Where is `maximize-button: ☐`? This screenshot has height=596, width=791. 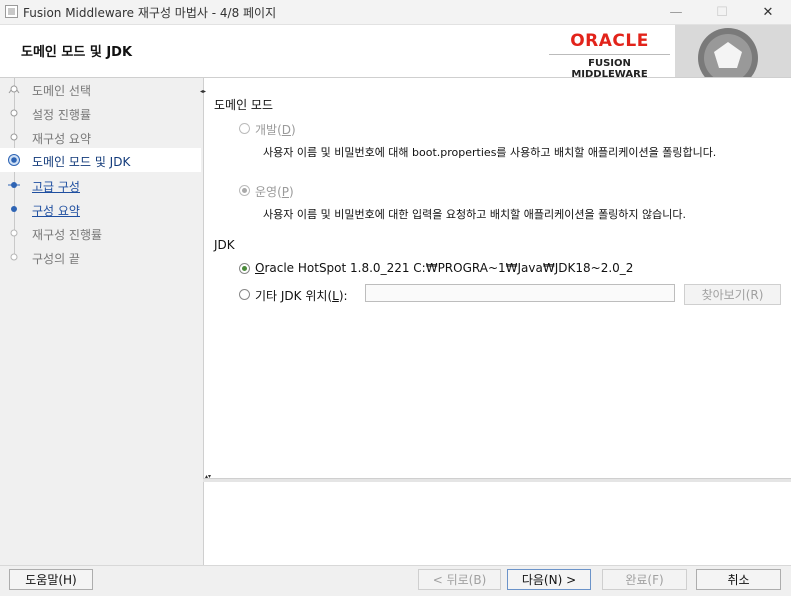
maximize-button: ☐ is located at coordinates (722, 12).